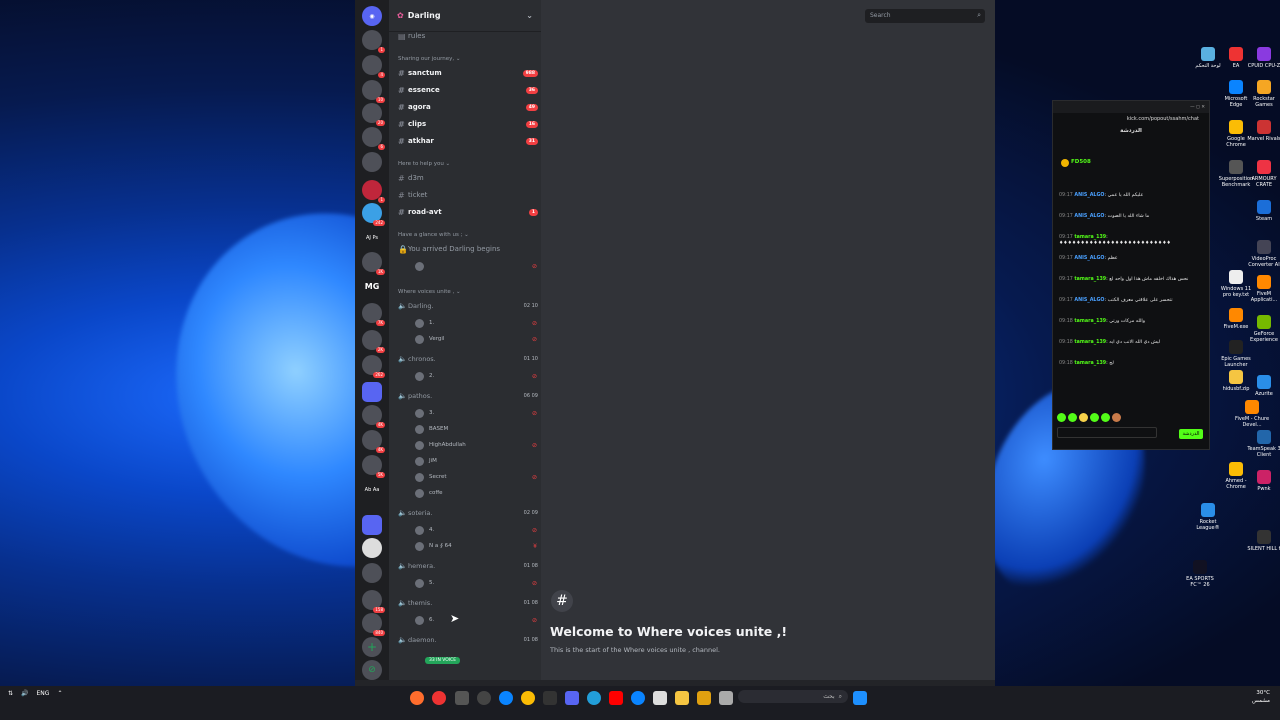  What do you see at coordinates (1263, 94) in the screenshot?
I see `desktop-shortcut: Rockstar Games` at bounding box center [1263, 94].